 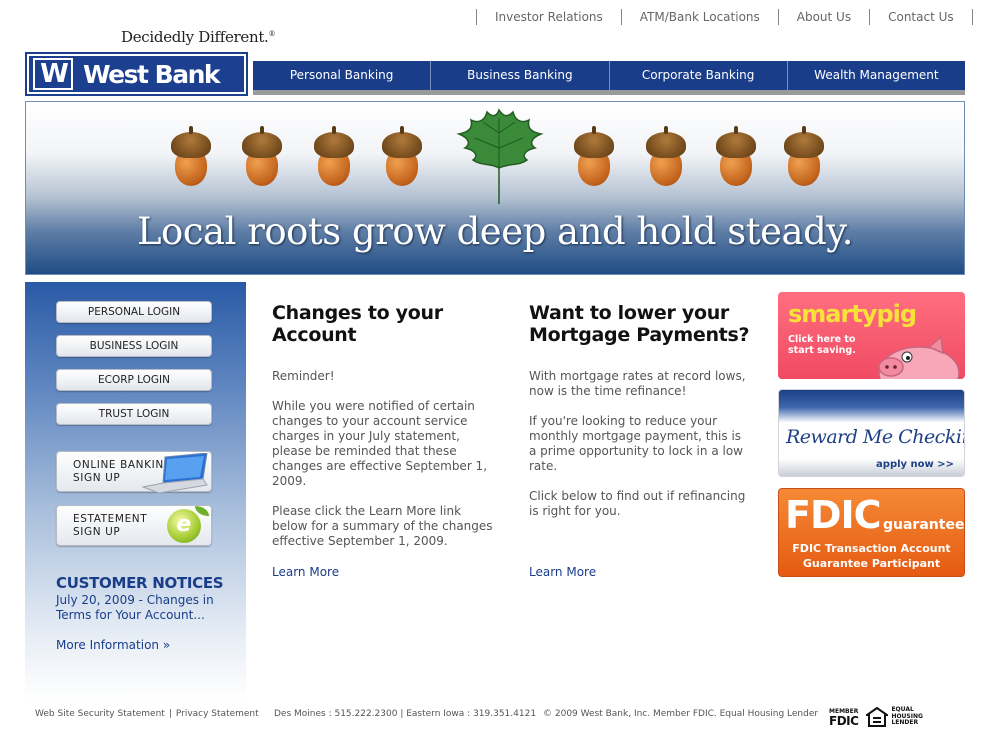 I want to click on member-fdic-text: FDIC, so click(x=844, y=720).